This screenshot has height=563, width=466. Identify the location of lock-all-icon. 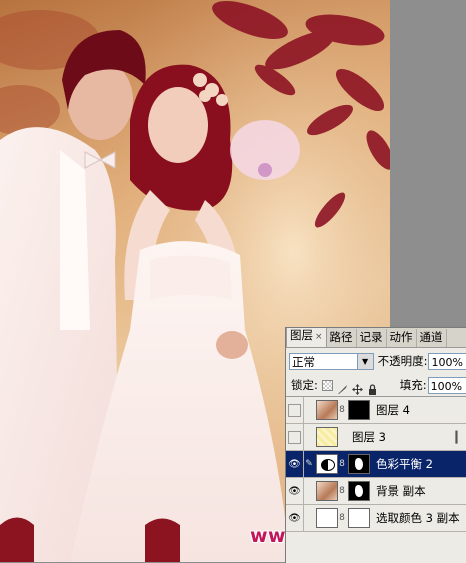
(372, 387).